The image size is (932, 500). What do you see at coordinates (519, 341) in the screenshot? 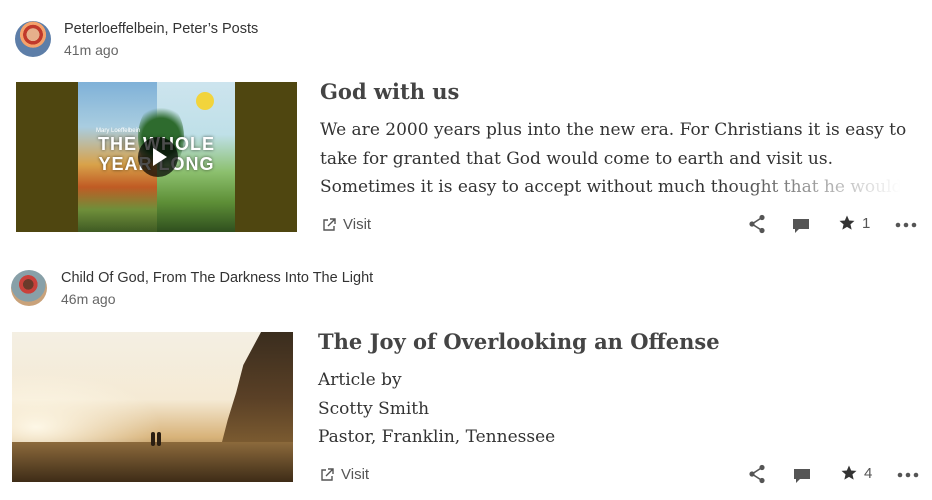
I see `post-title: The Joy of Overlooking an Offense` at bounding box center [519, 341].